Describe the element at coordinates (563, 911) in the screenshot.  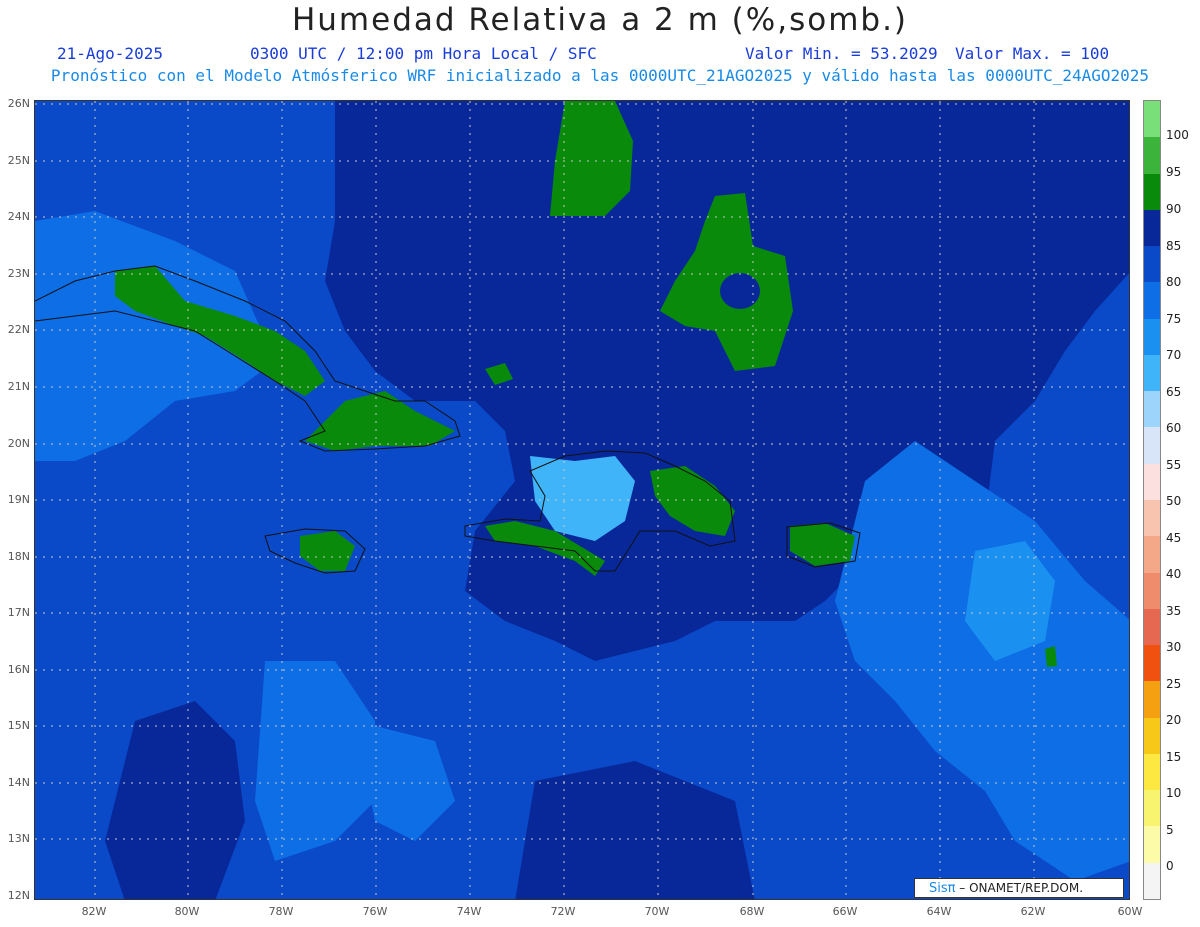
I see `lon-label-72w: 72W` at that location.